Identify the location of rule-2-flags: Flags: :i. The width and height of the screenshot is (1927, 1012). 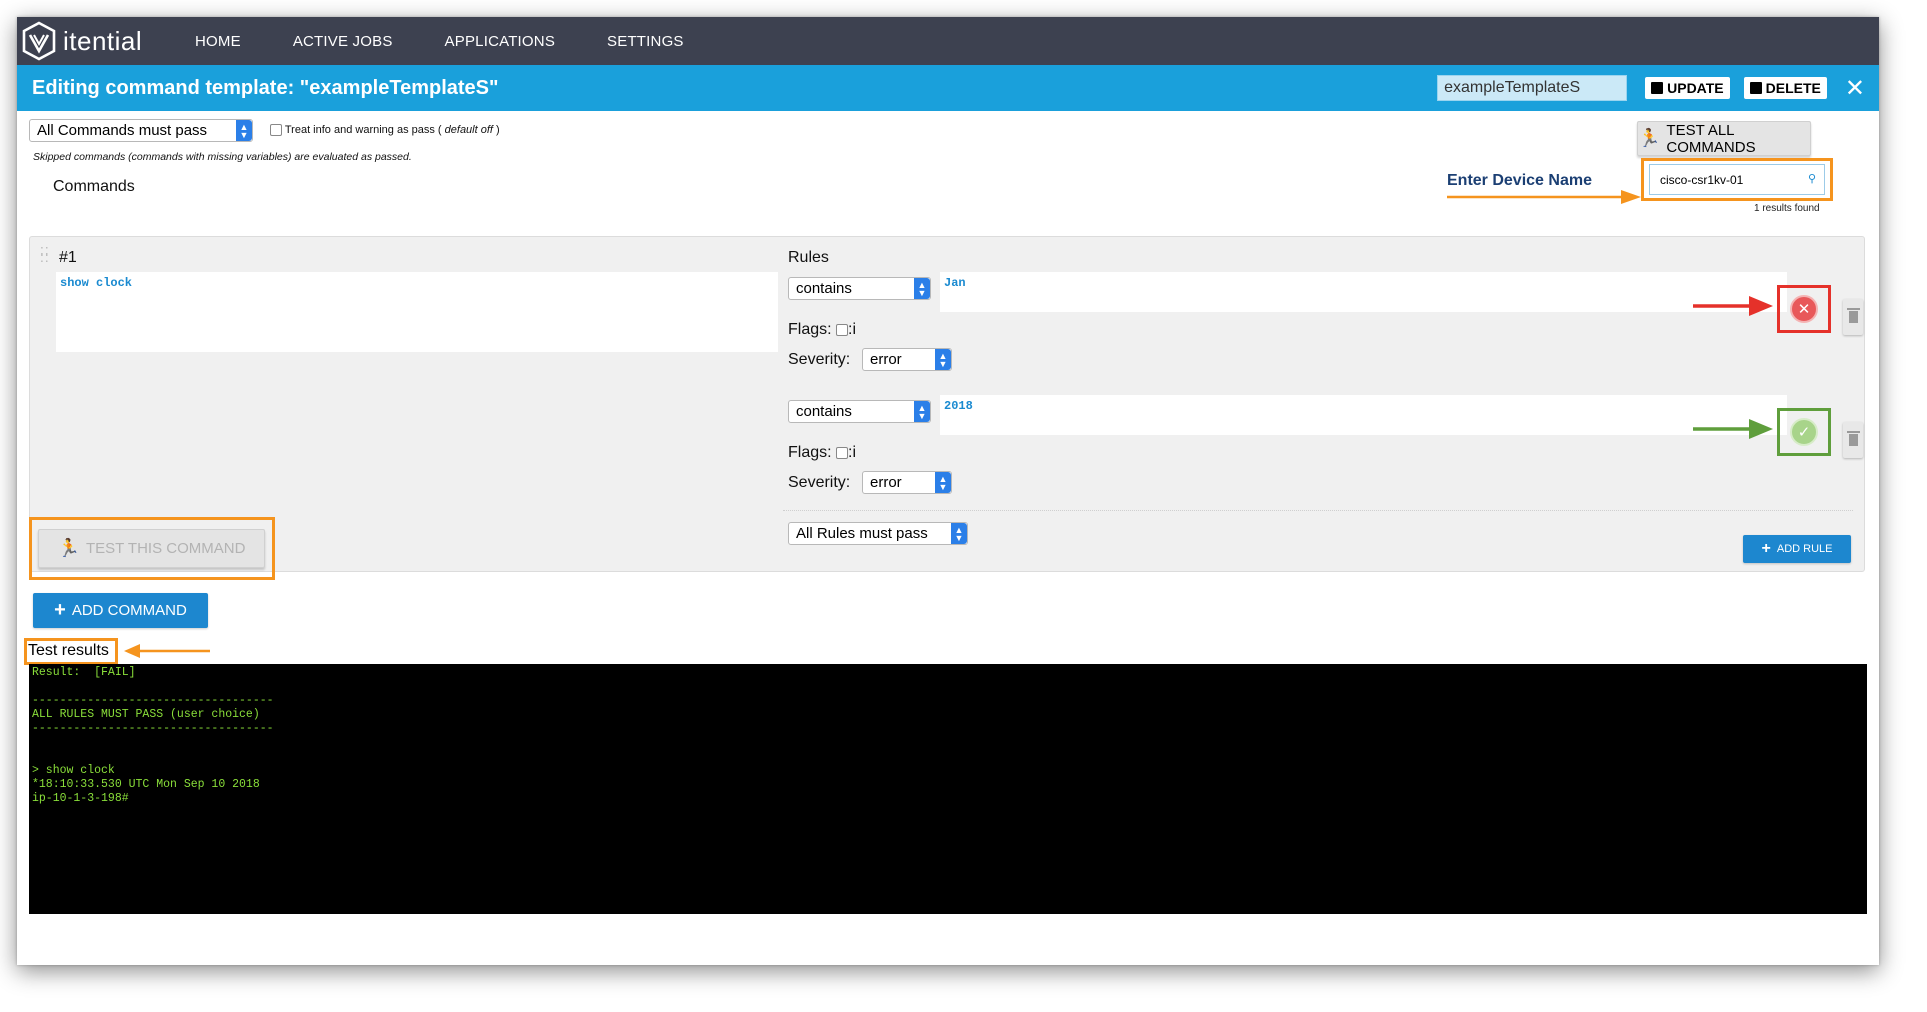
(822, 453).